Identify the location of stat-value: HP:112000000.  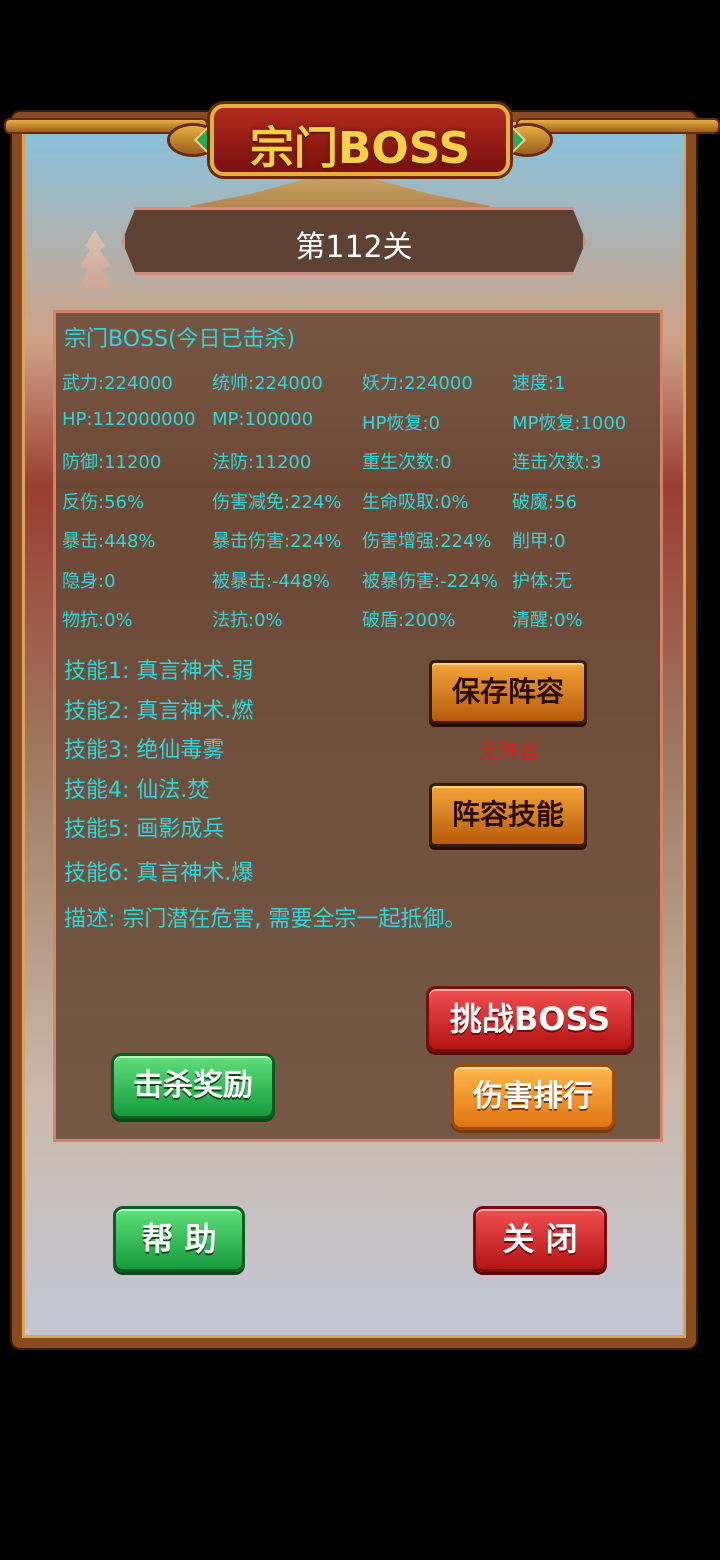
(129, 419).